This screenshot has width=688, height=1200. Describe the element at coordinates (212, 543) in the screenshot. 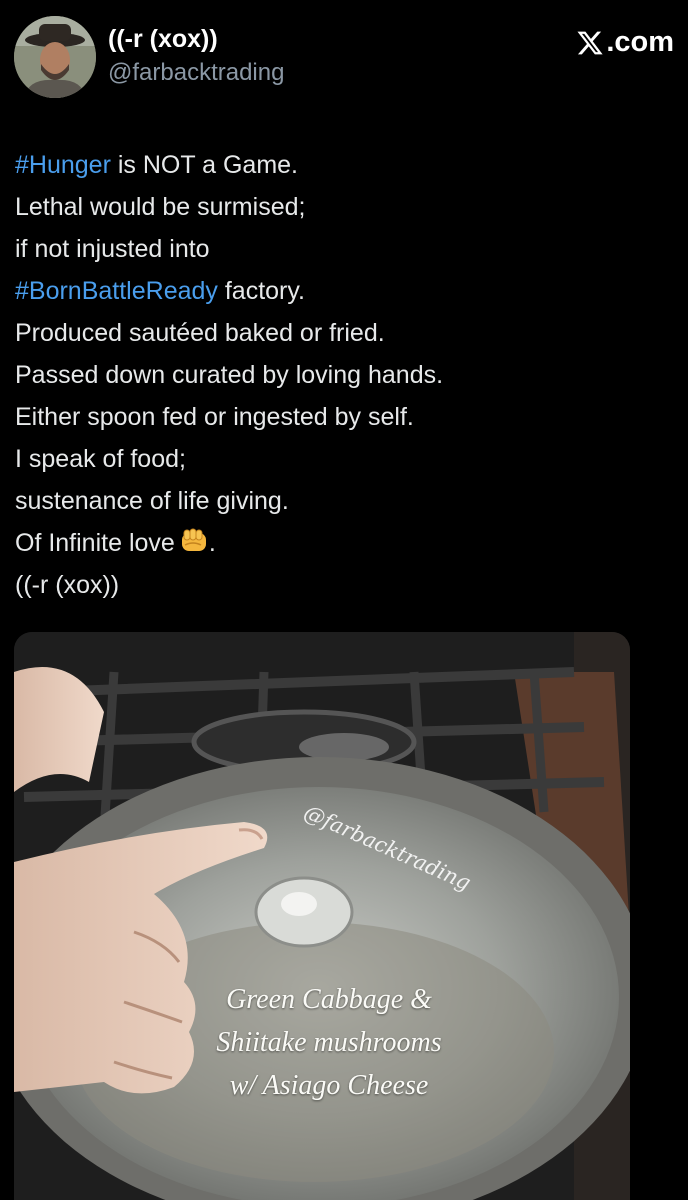

I see `post-line-10-end: .` at that location.